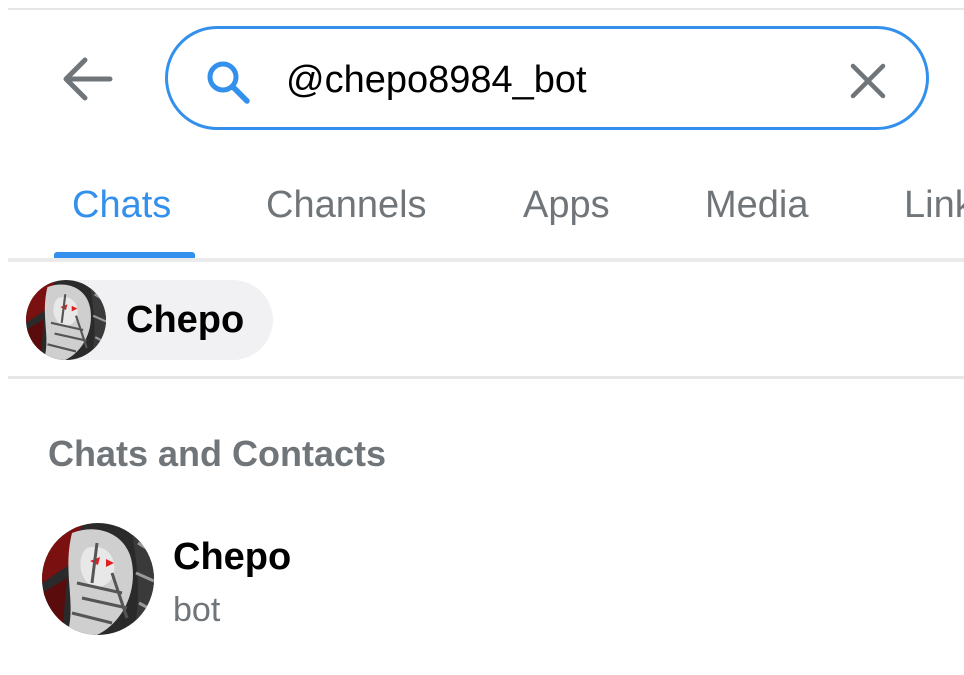 This screenshot has width=964, height=675. Describe the element at coordinates (185, 320) in the screenshot. I see `recent-peer-name: Chepo` at that location.